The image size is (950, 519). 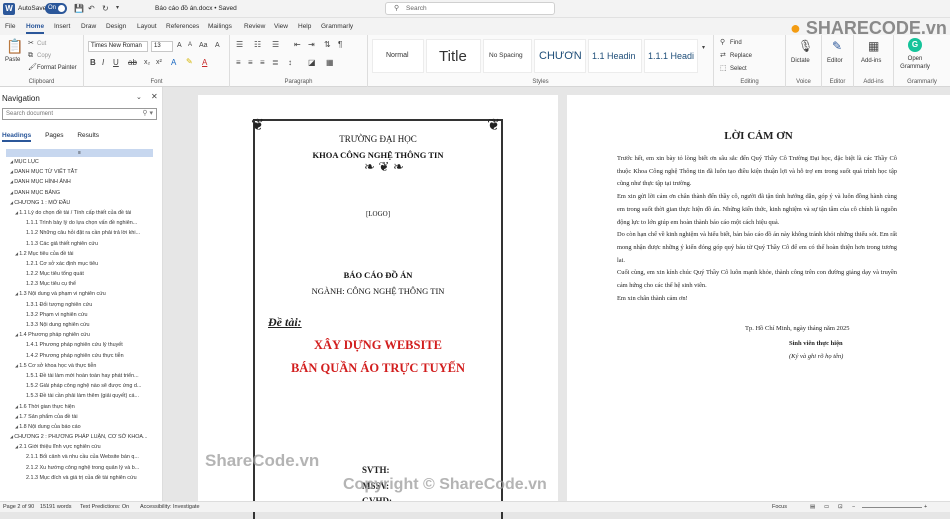 I want to click on find-button: Find, so click(x=736, y=43).